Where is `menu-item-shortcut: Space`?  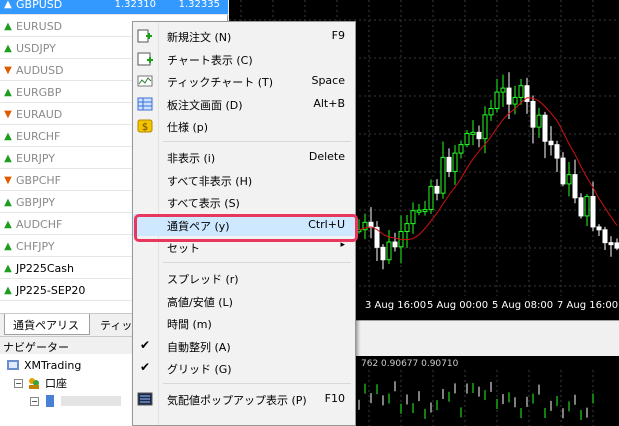
menu-item-shortcut: Space is located at coordinates (328, 81).